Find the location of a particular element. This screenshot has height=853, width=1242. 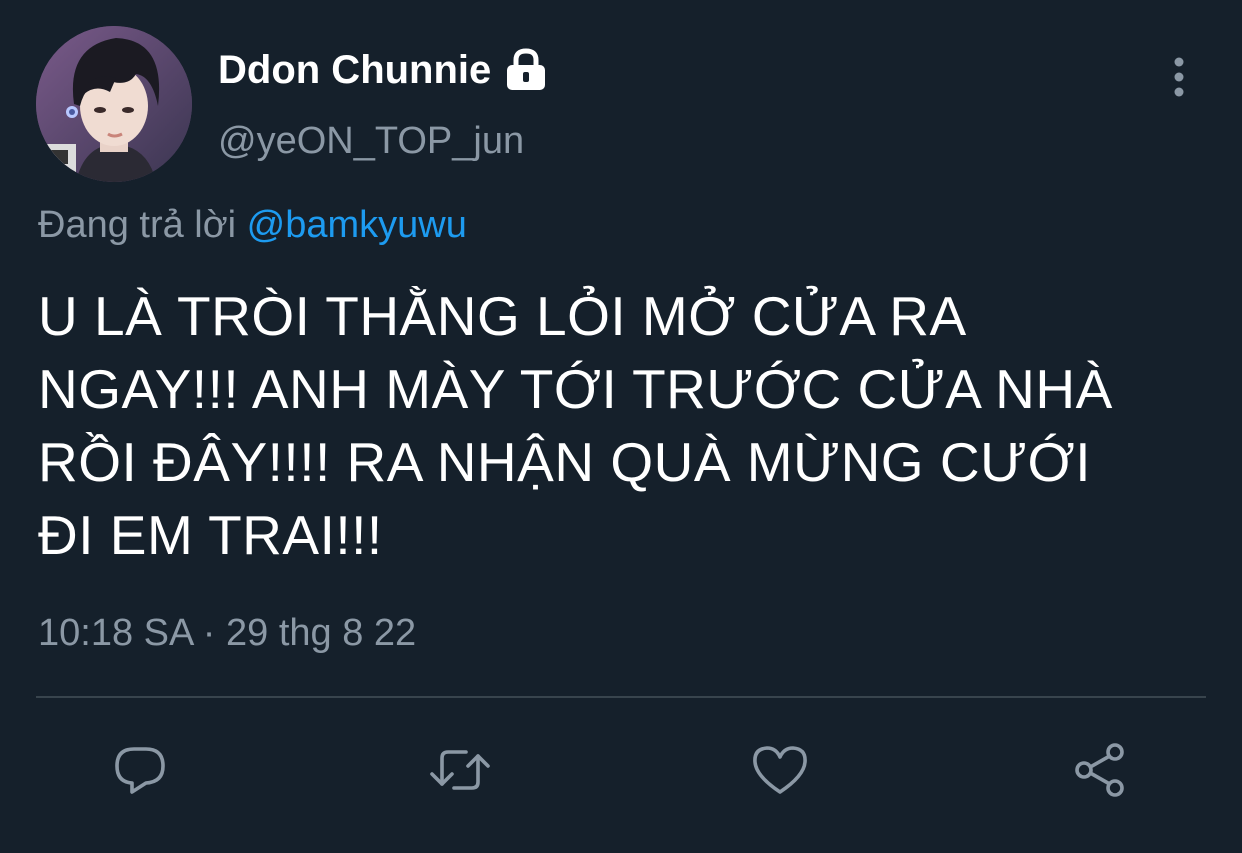

user-handle: @yeON_TOP_jun is located at coordinates (371, 141).